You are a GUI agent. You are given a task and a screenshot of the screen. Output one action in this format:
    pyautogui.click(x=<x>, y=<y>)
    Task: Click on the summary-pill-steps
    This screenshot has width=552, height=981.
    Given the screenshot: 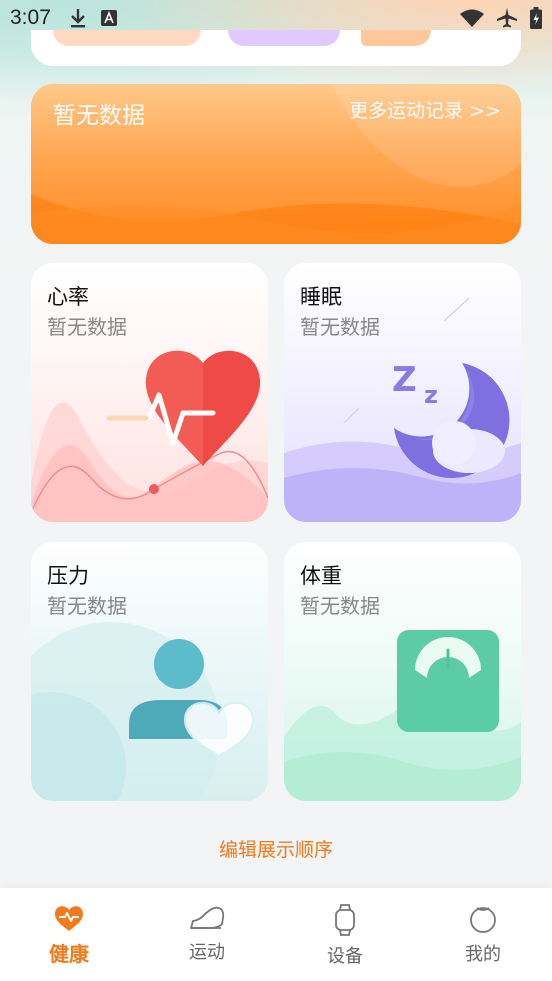 What is the action you would take?
    pyautogui.click(x=127, y=38)
    